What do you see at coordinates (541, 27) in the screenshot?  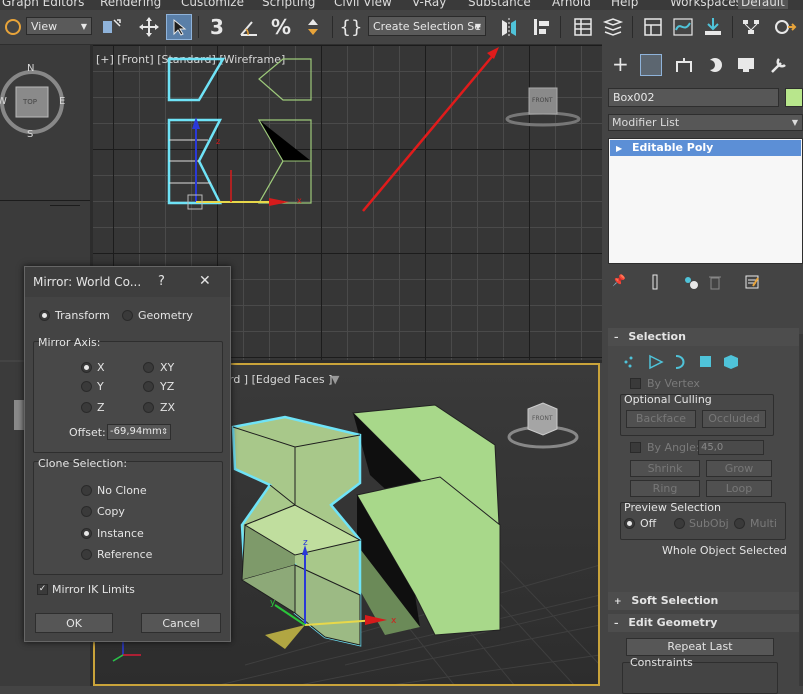 I see `align-icon` at bounding box center [541, 27].